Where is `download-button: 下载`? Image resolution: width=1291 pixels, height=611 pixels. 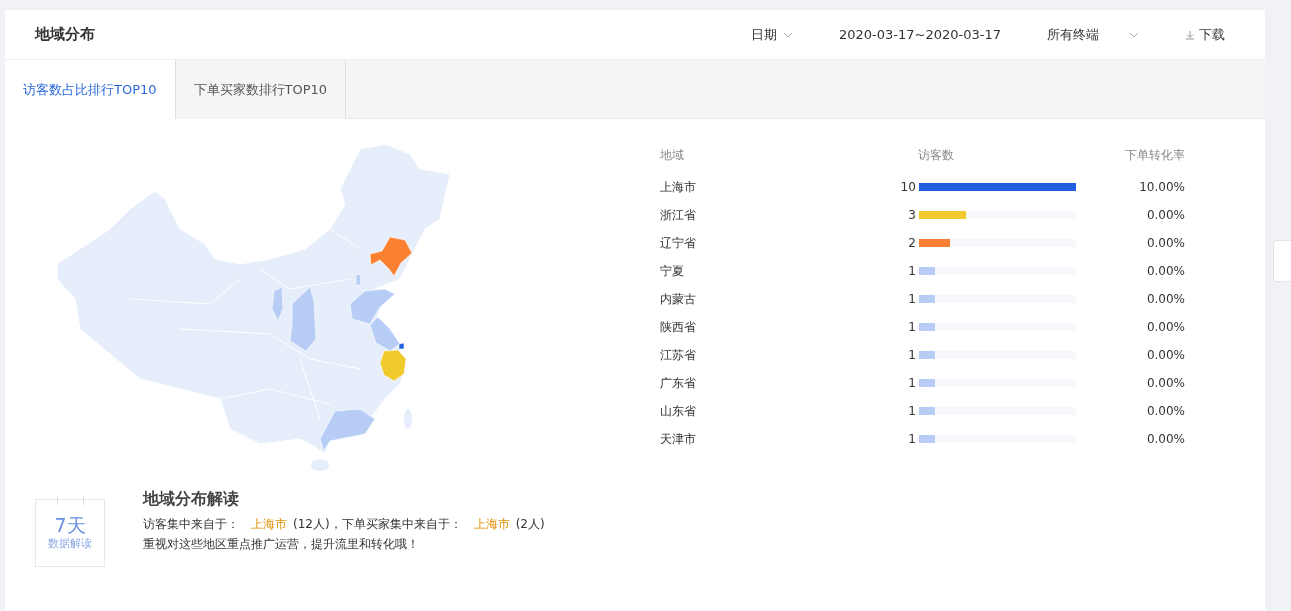
download-button: 下载 is located at coordinates (1205, 34).